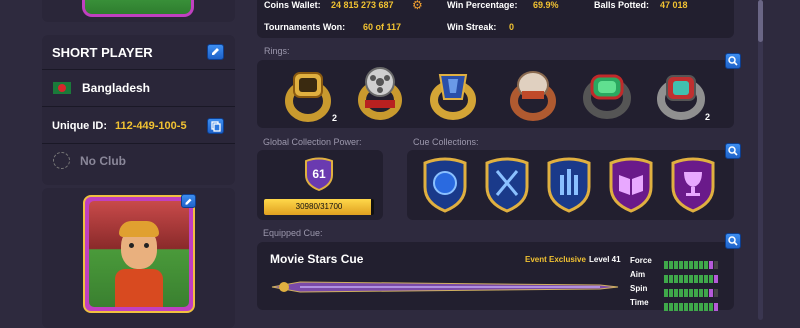  I want to click on edit-avatar-button, so click(188, 201).